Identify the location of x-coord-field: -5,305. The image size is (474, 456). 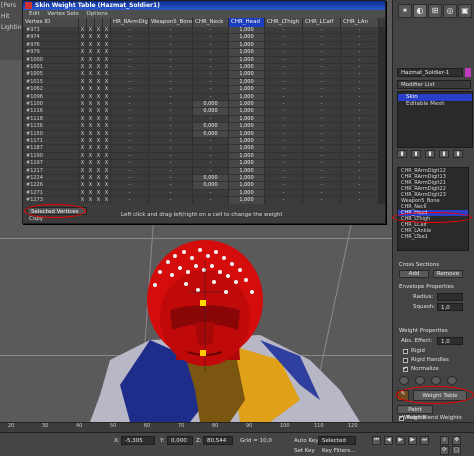
(138, 440).